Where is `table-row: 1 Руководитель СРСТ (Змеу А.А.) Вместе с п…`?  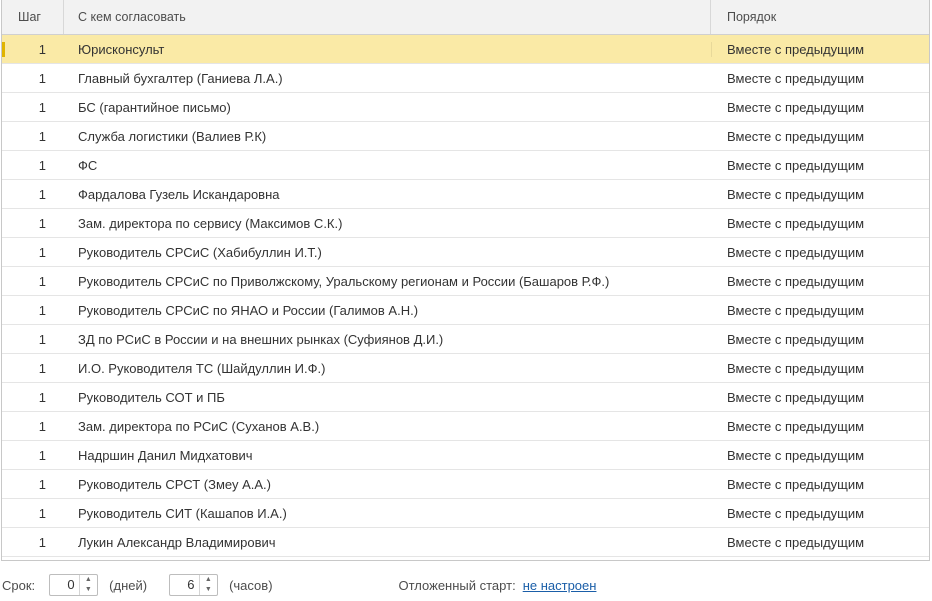 table-row: 1 Руководитель СРСТ (Змеу А.А.) Вместе с п… is located at coordinates (465, 484).